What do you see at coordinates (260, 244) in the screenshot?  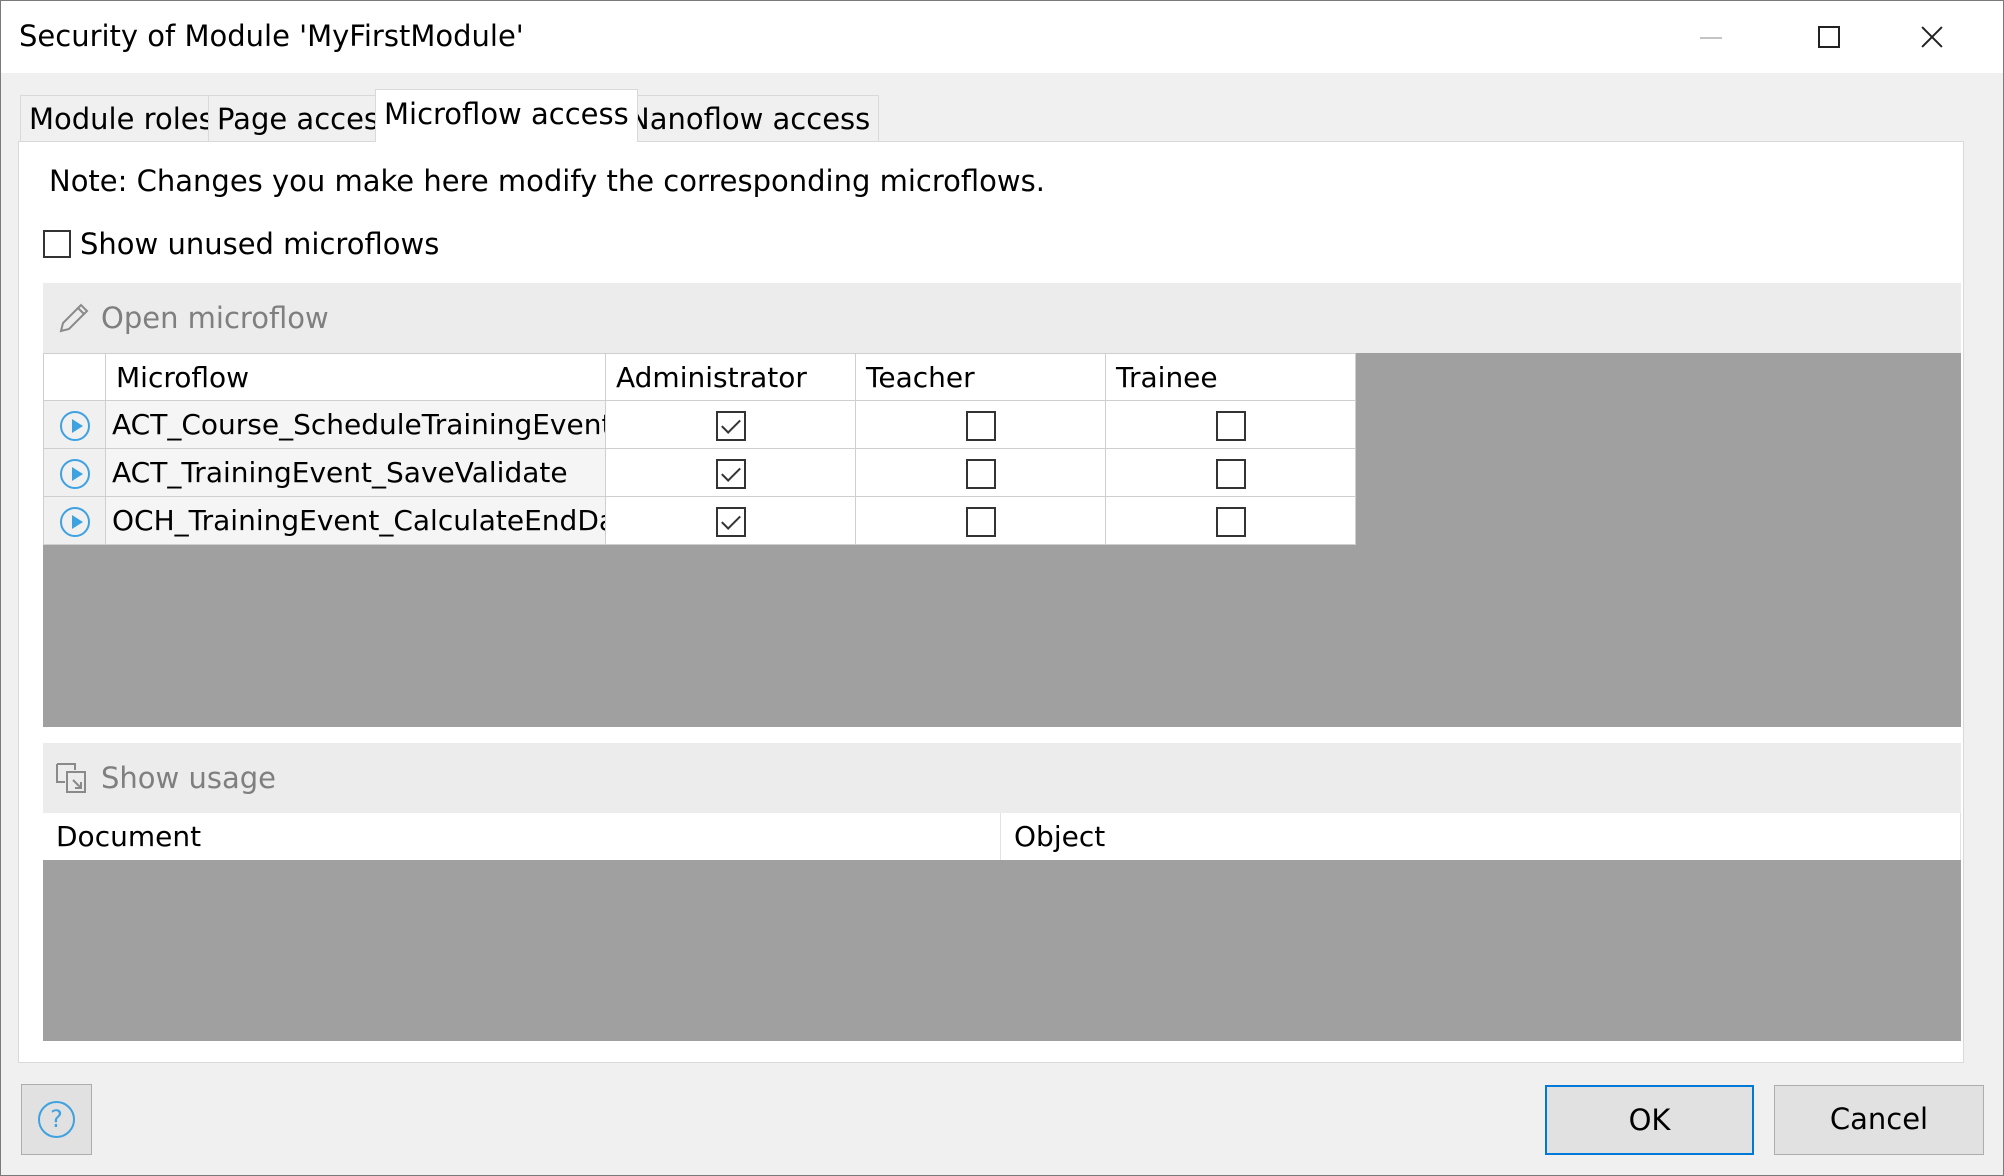 I see `show-unused-label: Show unused microflows` at bounding box center [260, 244].